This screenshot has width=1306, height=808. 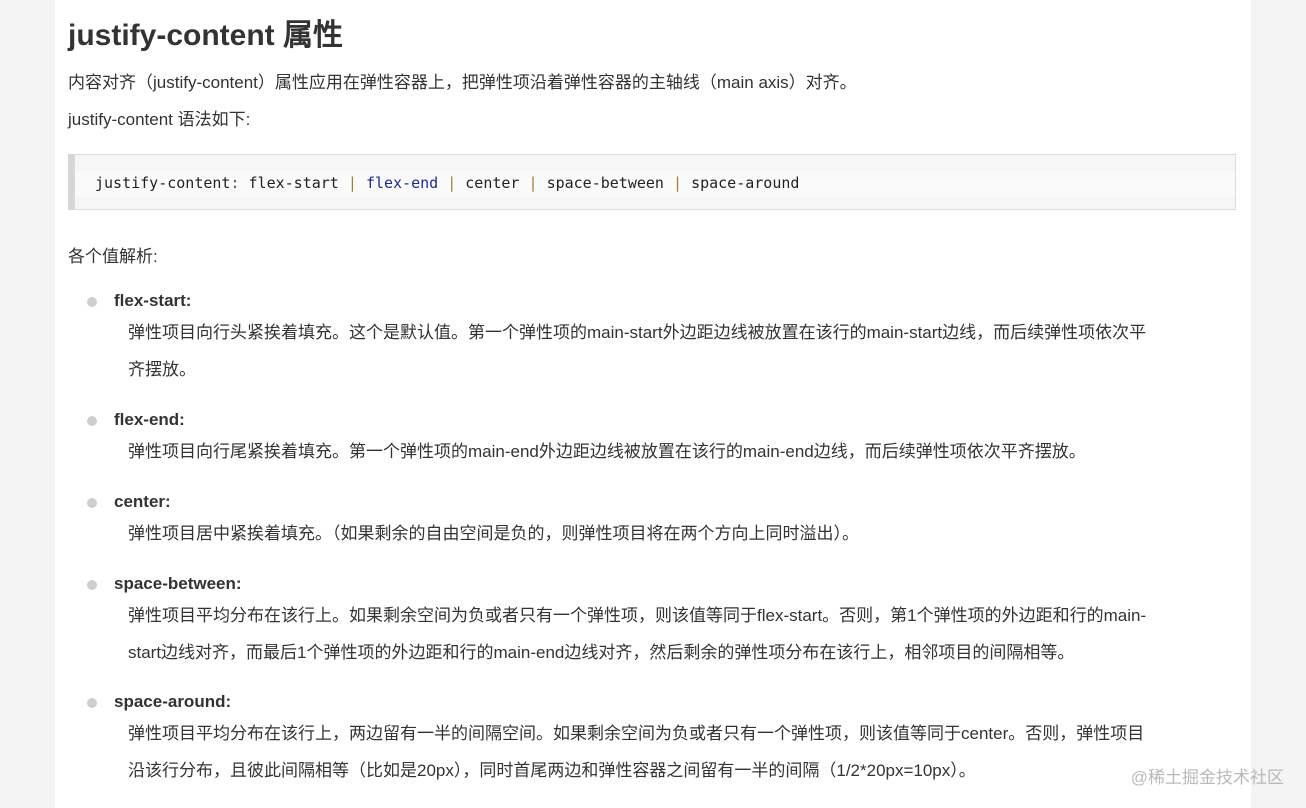 I want to click on watermark: @稀土掘金技术社区, so click(x=1207, y=777).